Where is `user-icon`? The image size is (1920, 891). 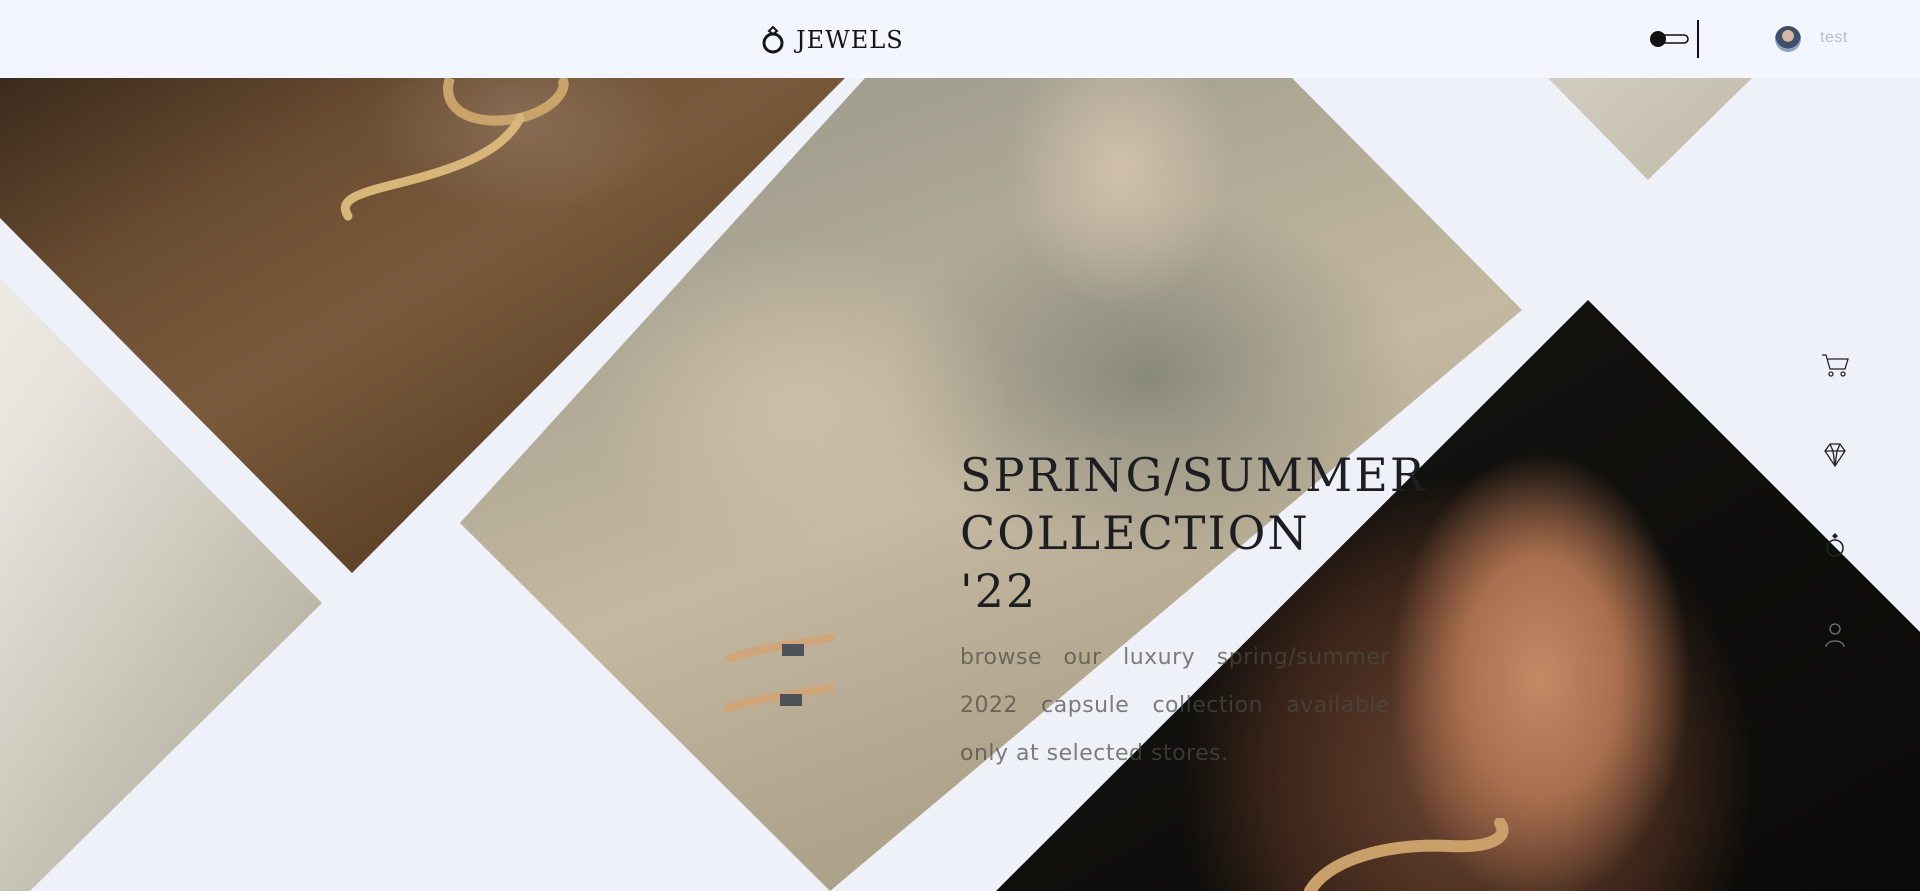 user-icon is located at coordinates (1835, 635).